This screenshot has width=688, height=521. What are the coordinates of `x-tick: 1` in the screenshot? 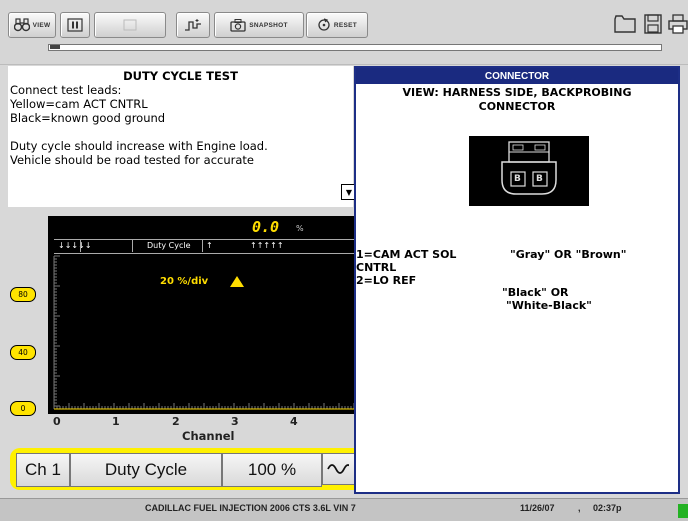 It's located at (116, 421).